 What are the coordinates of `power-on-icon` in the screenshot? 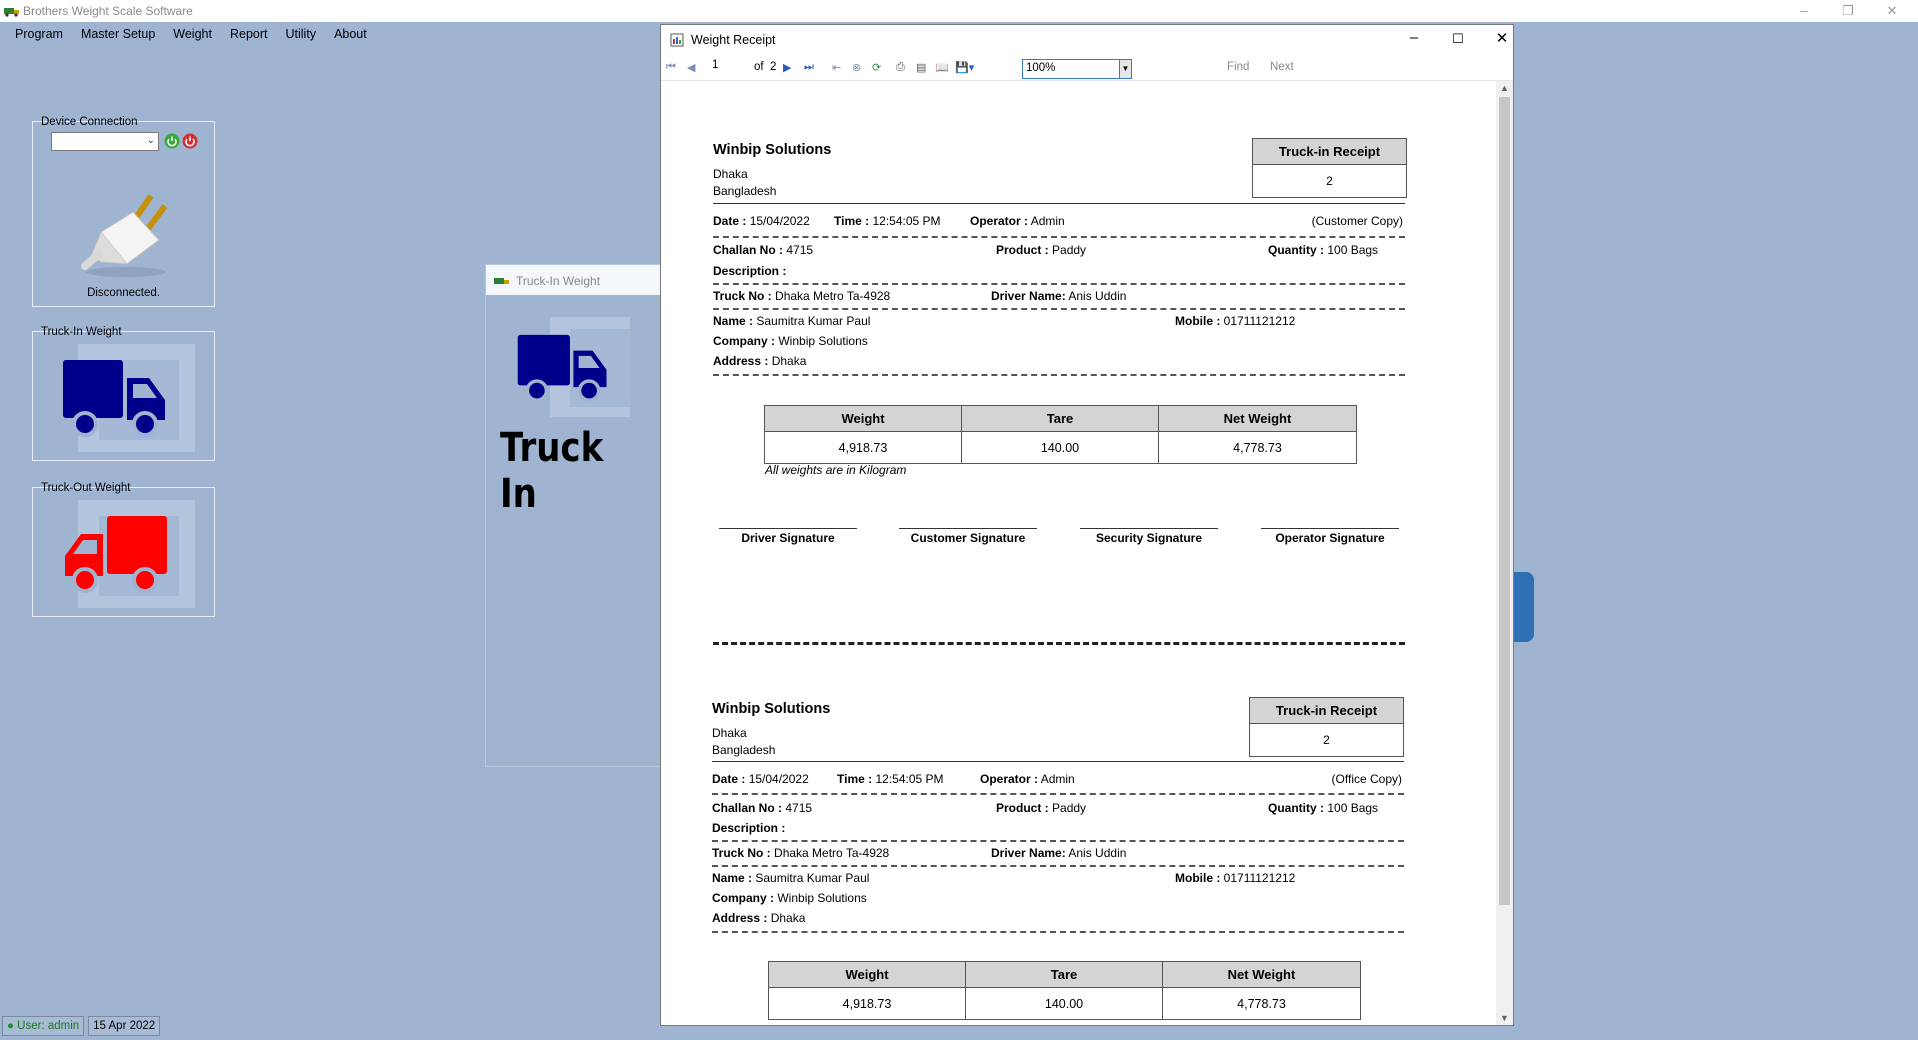 It's located at (172, 141).